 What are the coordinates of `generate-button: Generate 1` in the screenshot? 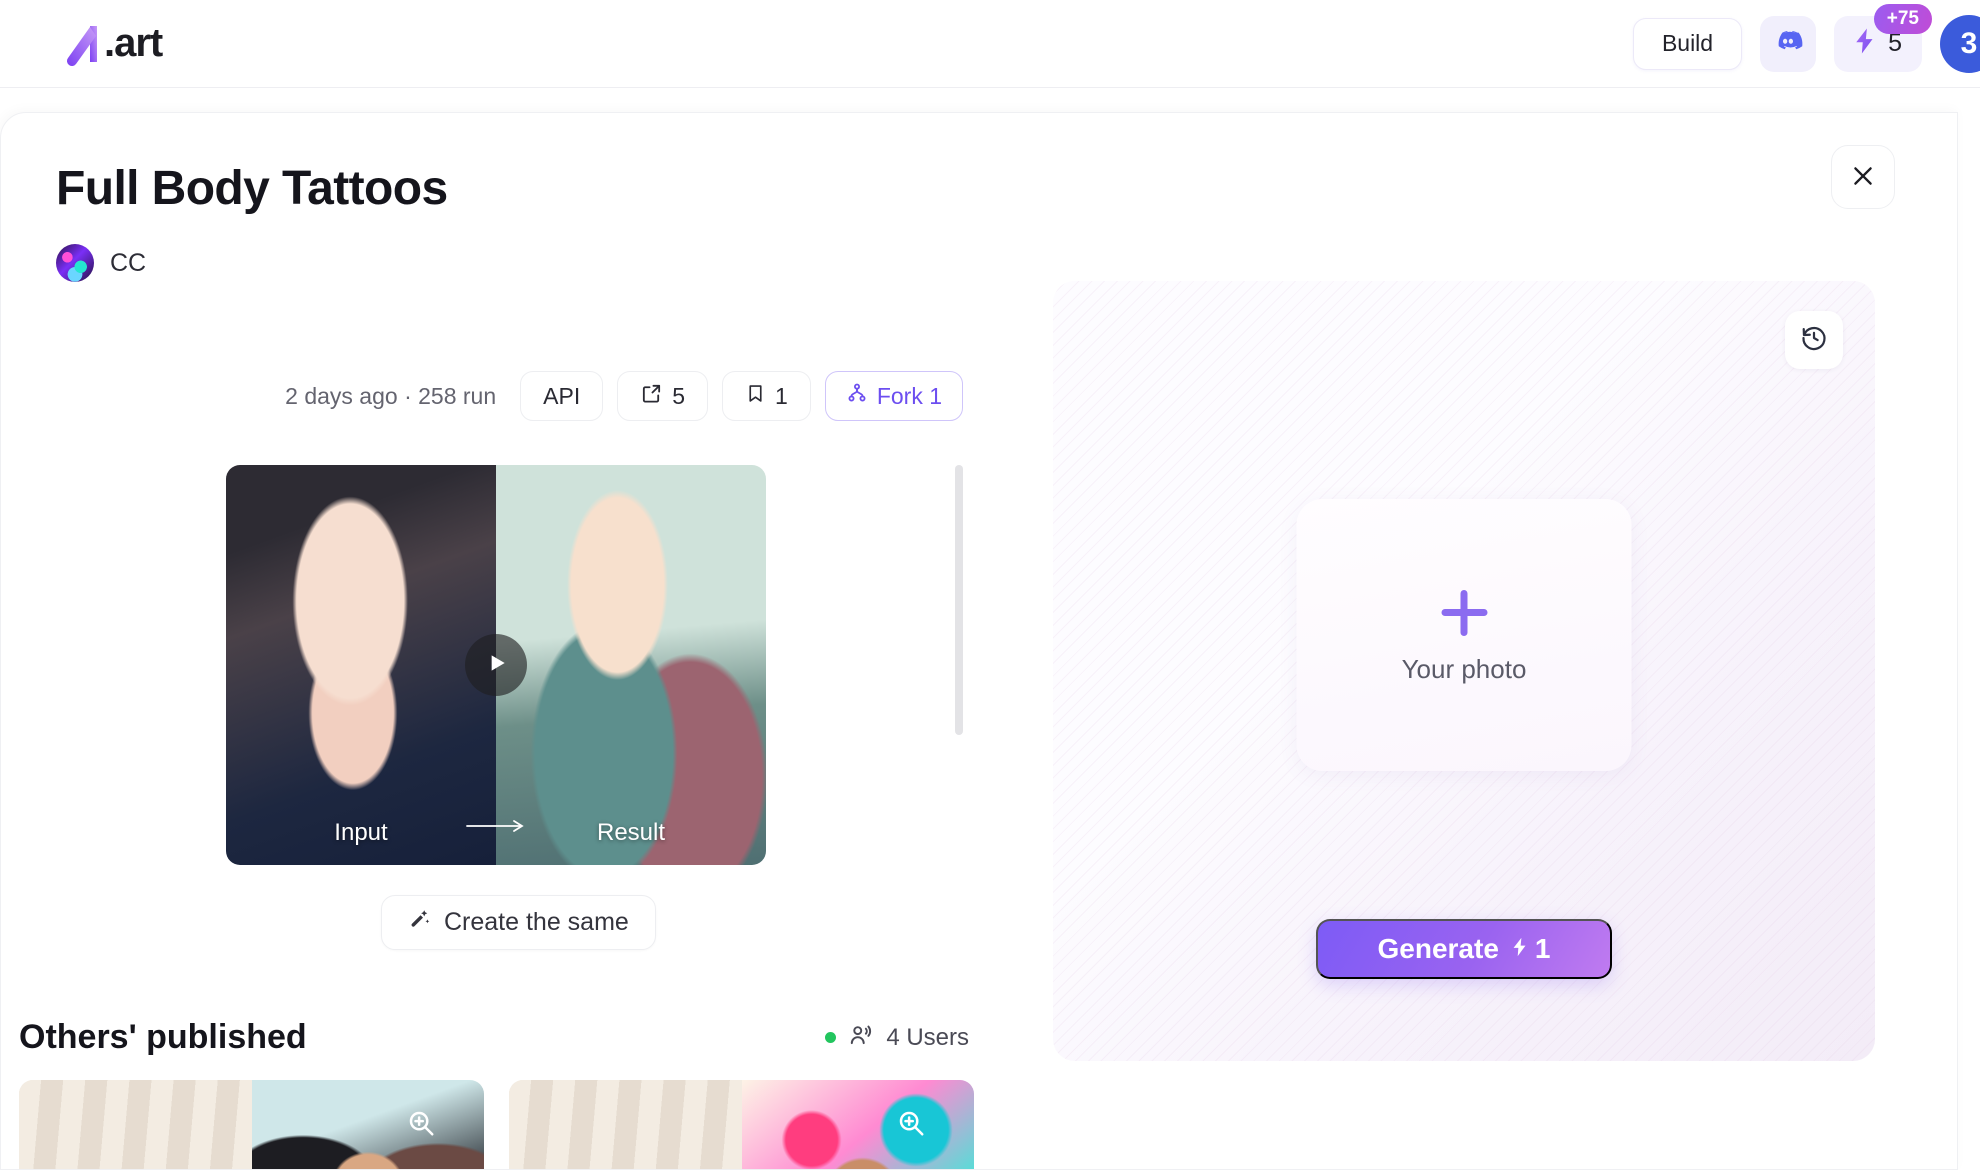 It's located at (1464, 949).